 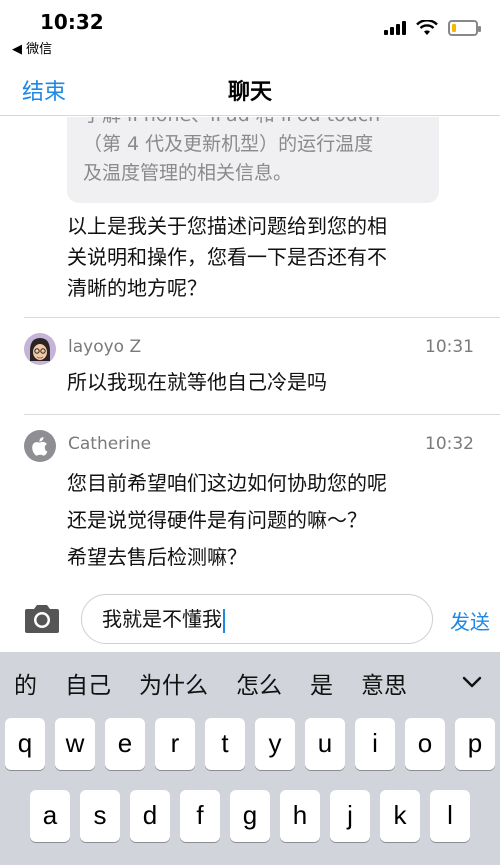 I want to click on back-to-app-link: ◀ 微信, so click(x=32, y=47).